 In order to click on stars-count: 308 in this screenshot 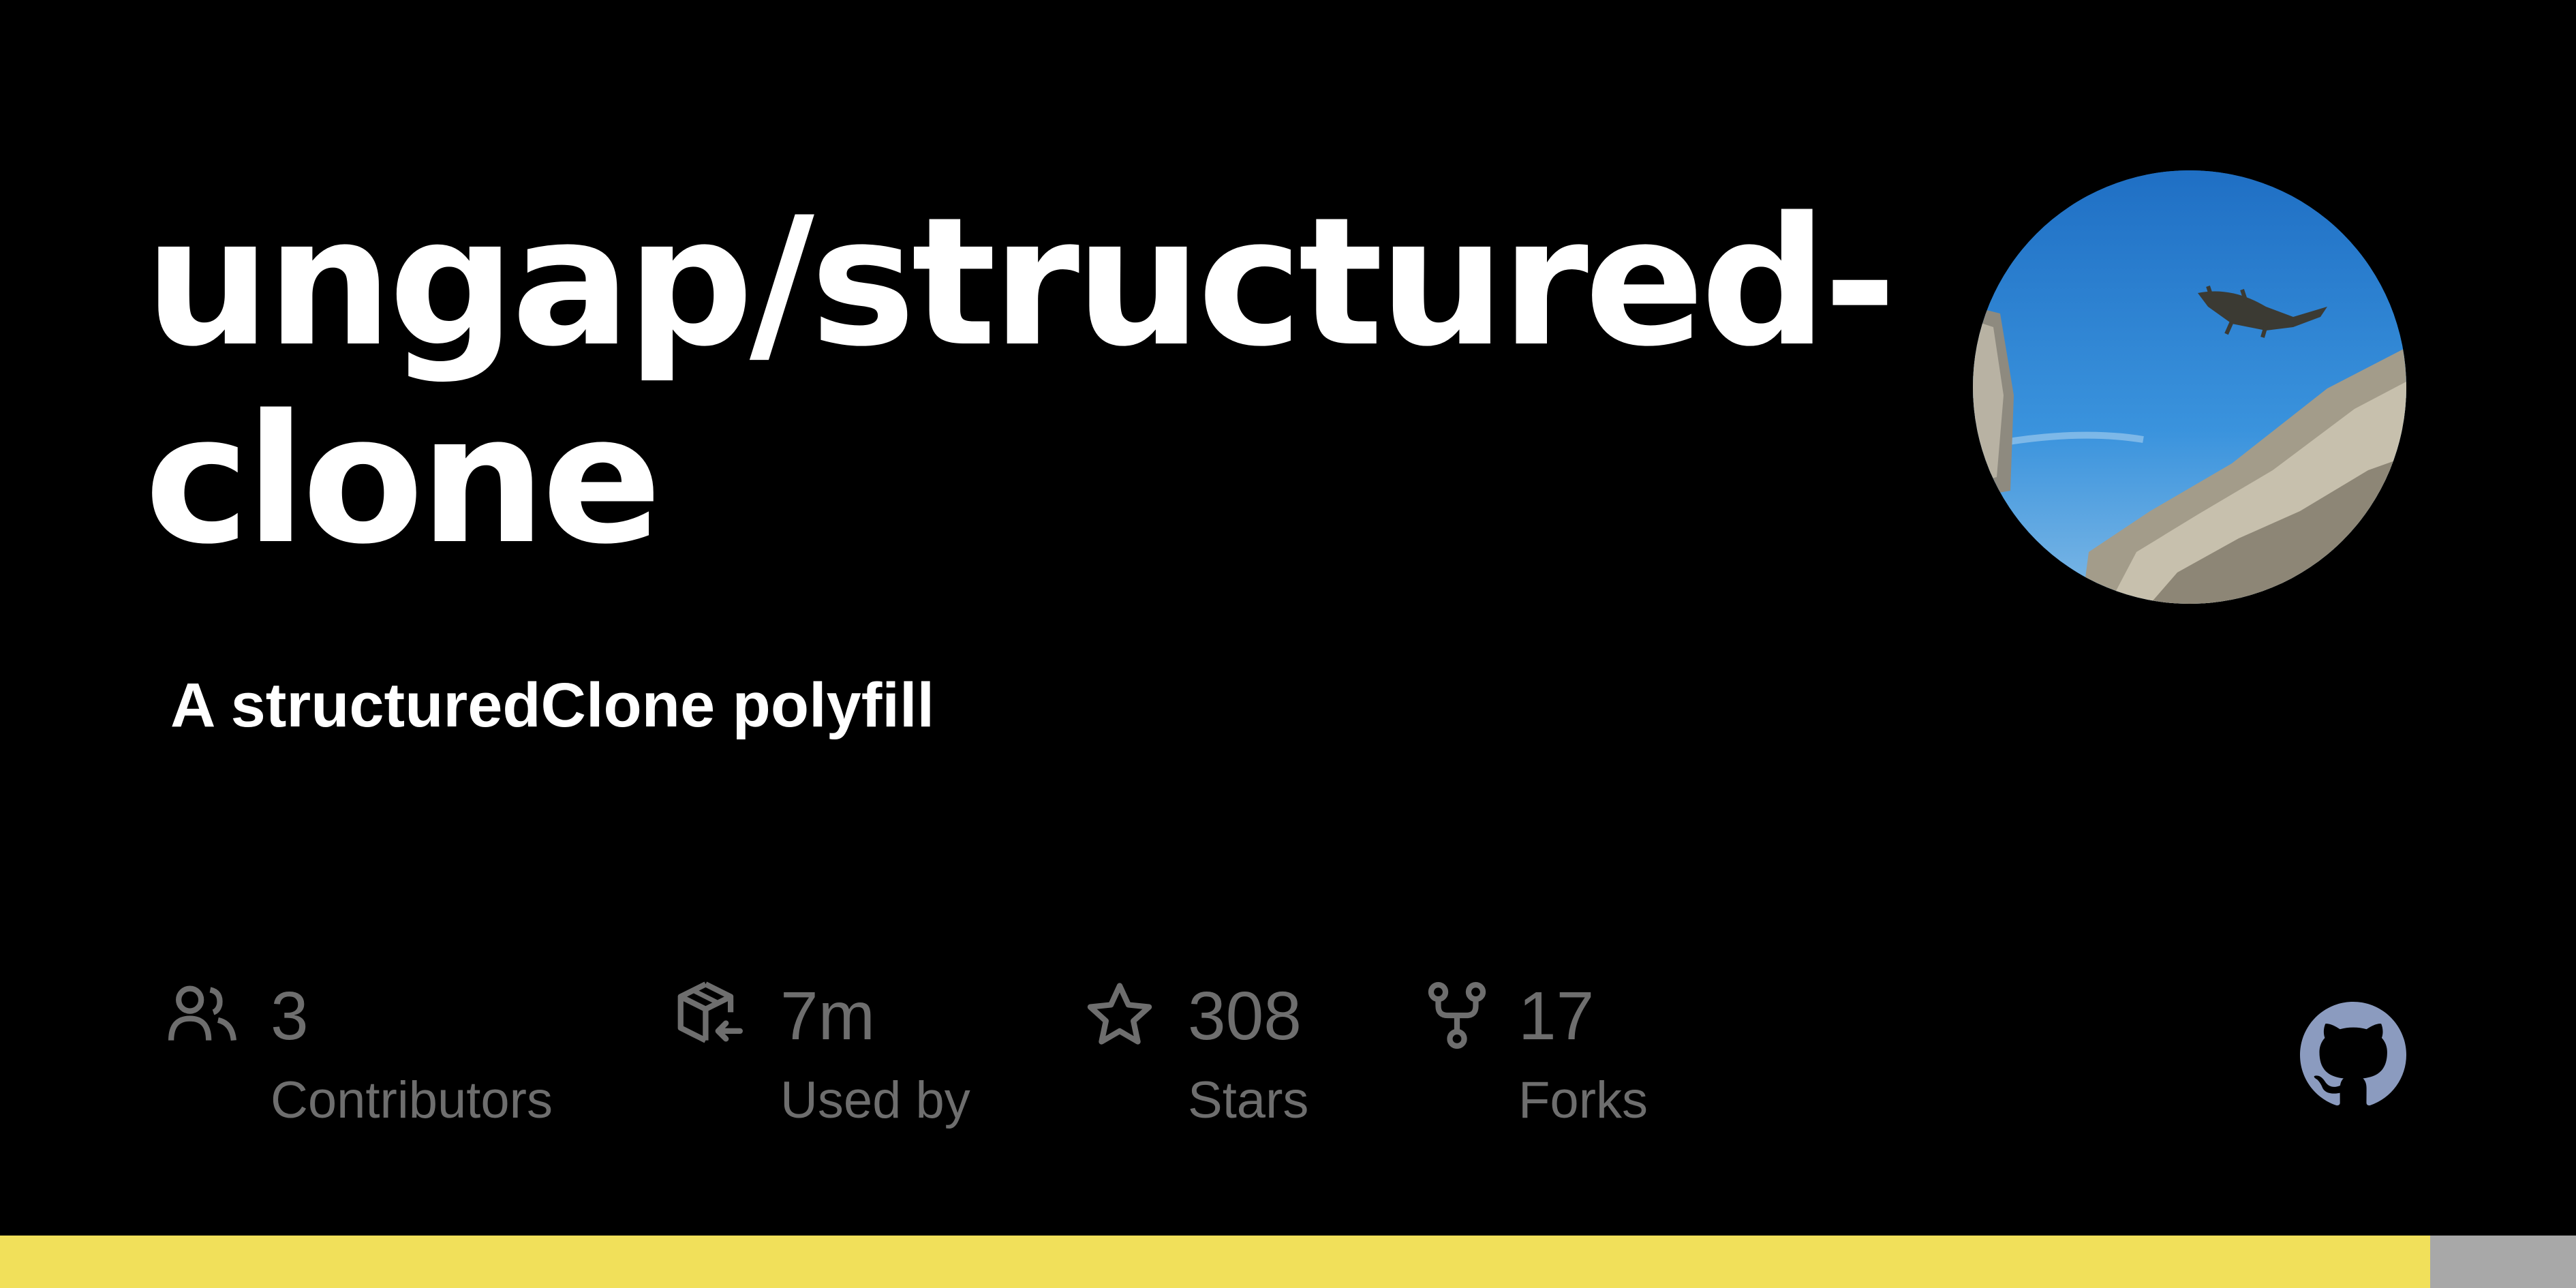, I will do `click(1245, 1016)`.